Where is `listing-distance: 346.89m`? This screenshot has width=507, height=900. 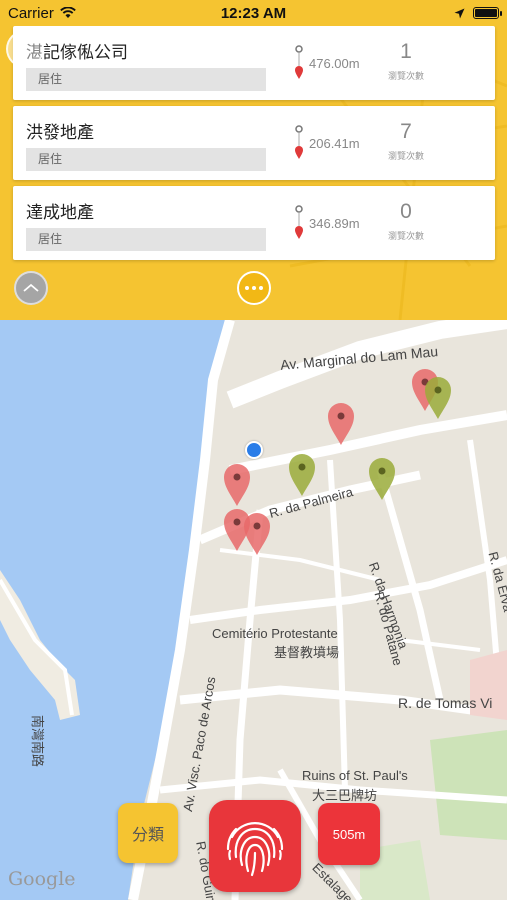 listing-distance: 346.89m is located at coordinates (334, 223).